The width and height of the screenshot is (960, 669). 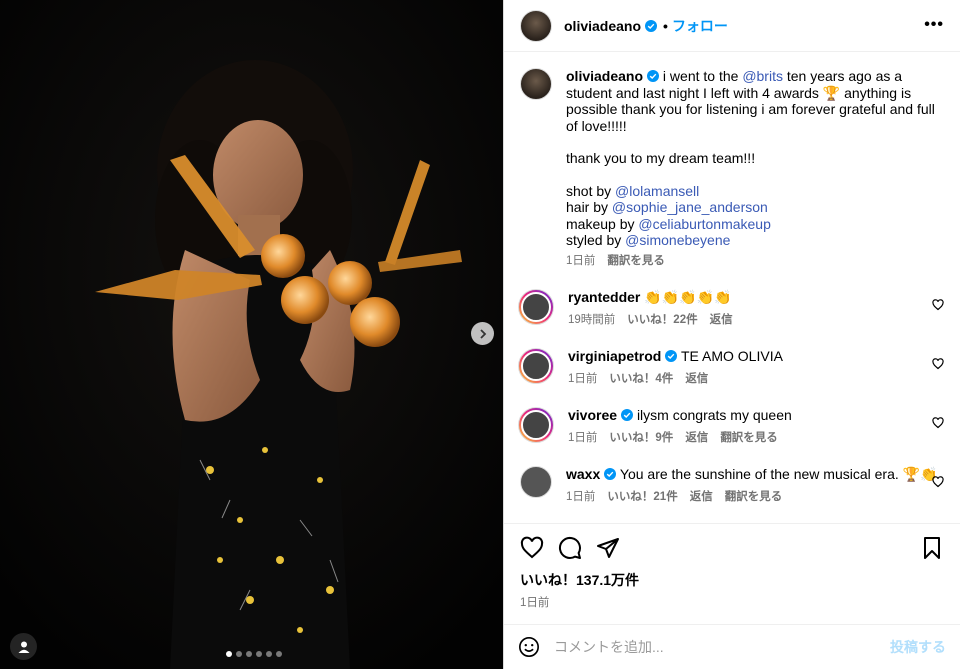 What do you see at coordinates (702, 76) in the screenshot?
I see `caption-text: i went to the` at bounding box center [702, 76].